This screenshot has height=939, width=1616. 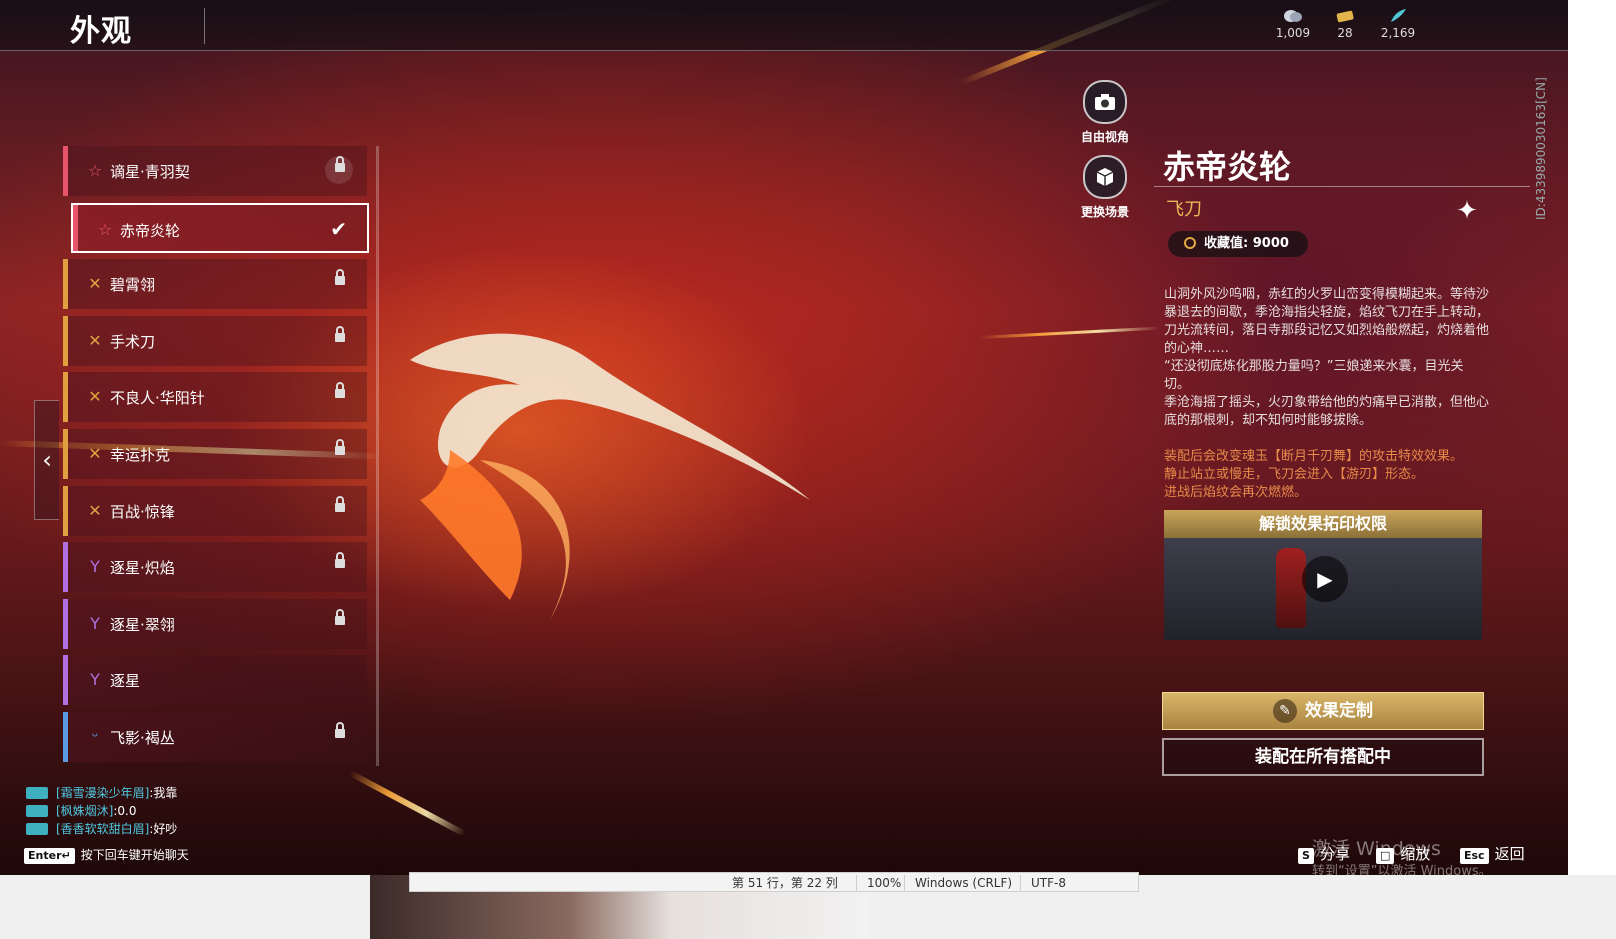 What do you see at coordinates (142, 738) in the screenshot?
I see `list-item-label: 飞影·褐丛` at bounding box center [142, 738].